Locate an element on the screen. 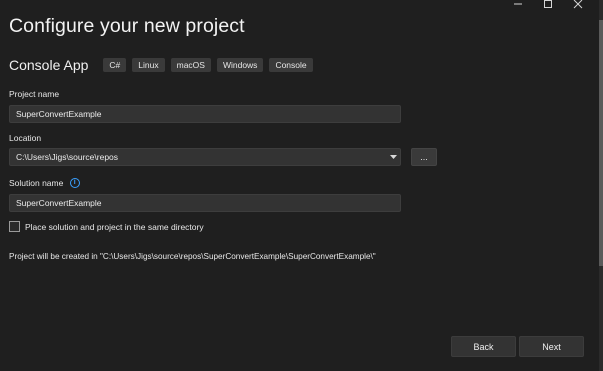 The width and height of the screenshot is (603, 371). solution-name-label-row: Solution name i is located at coordinates (44, 183).